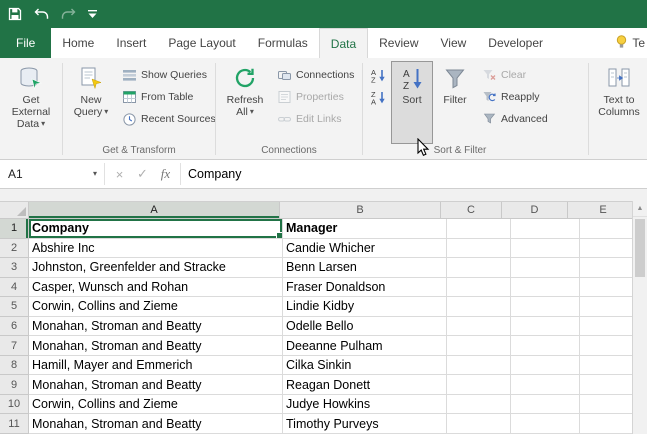 Image resolution: width=647 pixels, height=434 pixels. I want to click on tab-formulas: Formulas, so click(283, 43).